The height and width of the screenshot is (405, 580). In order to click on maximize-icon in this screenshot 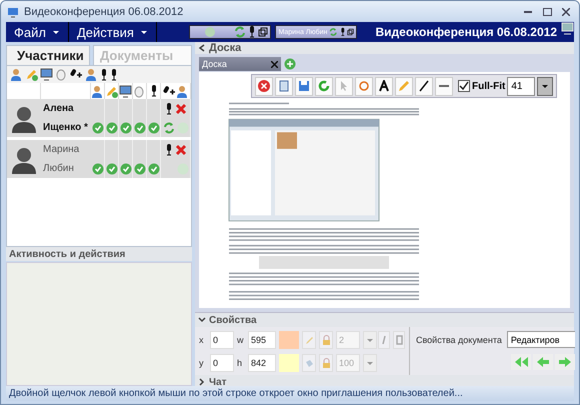, I will do `click(547, 12)`.